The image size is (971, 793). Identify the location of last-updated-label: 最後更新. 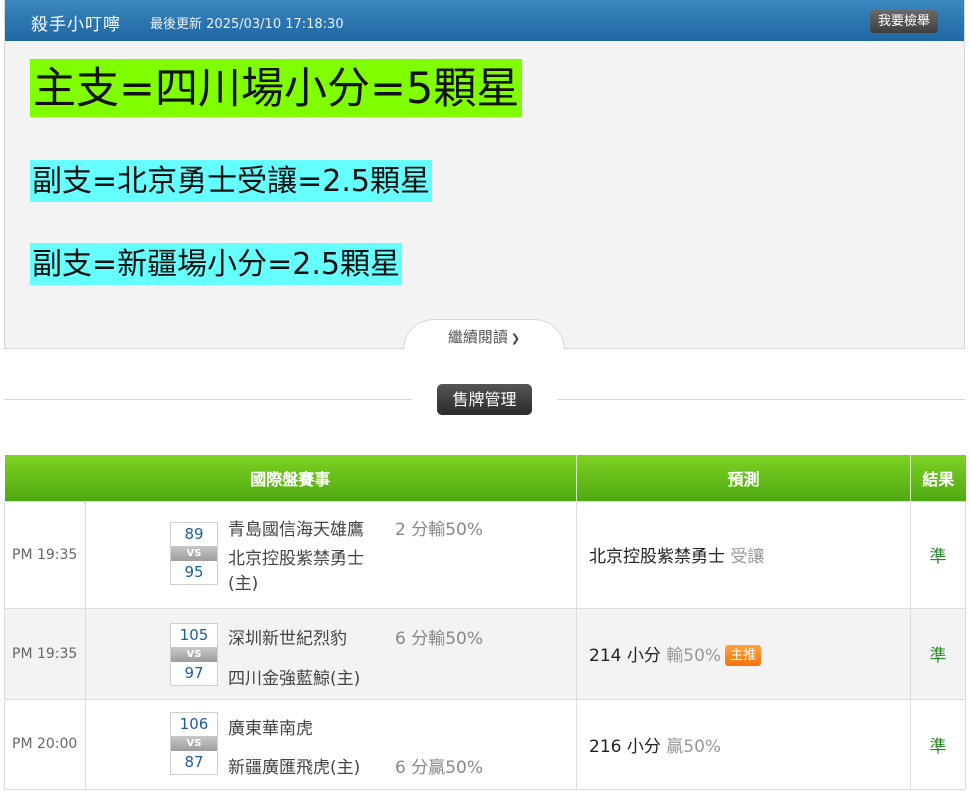
(176, 24).